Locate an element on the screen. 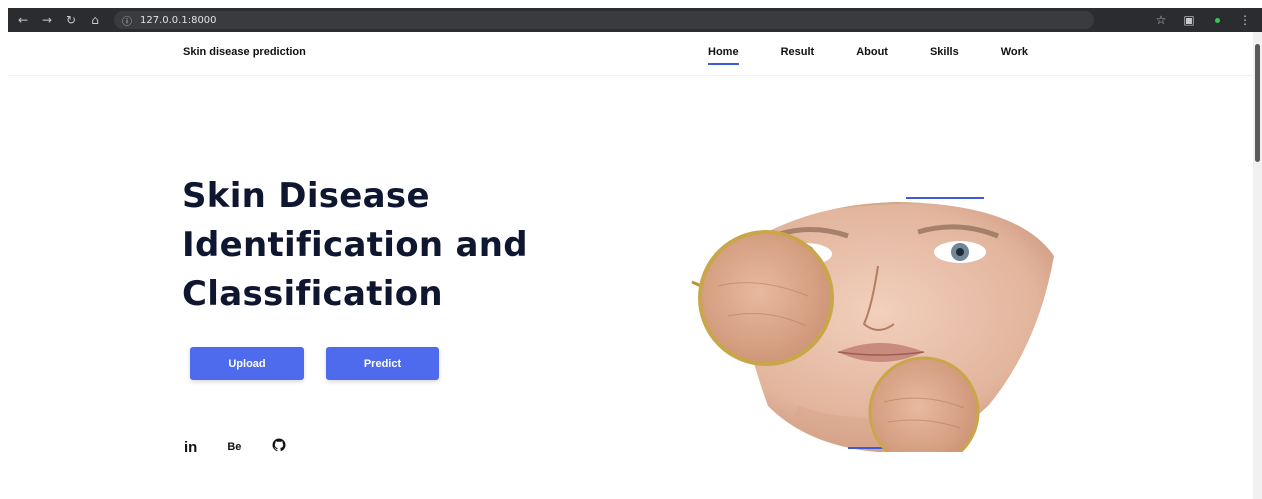 The image size is (1262, 499). reload-icon: ↻ is located at coordinates (71, 20).